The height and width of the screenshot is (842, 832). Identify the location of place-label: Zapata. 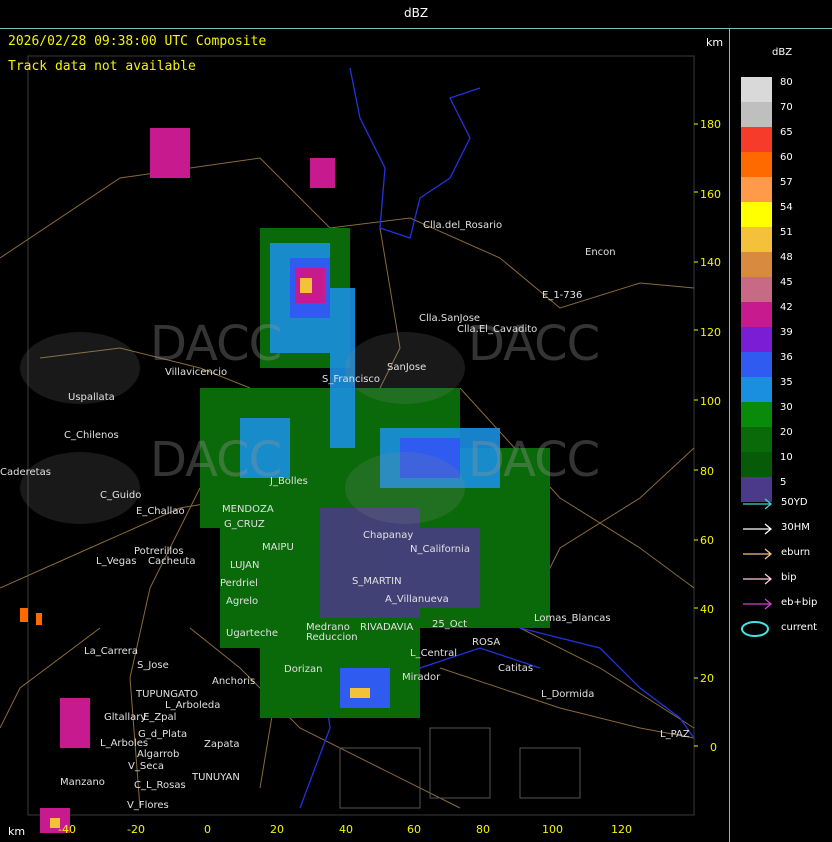
(222, 744).